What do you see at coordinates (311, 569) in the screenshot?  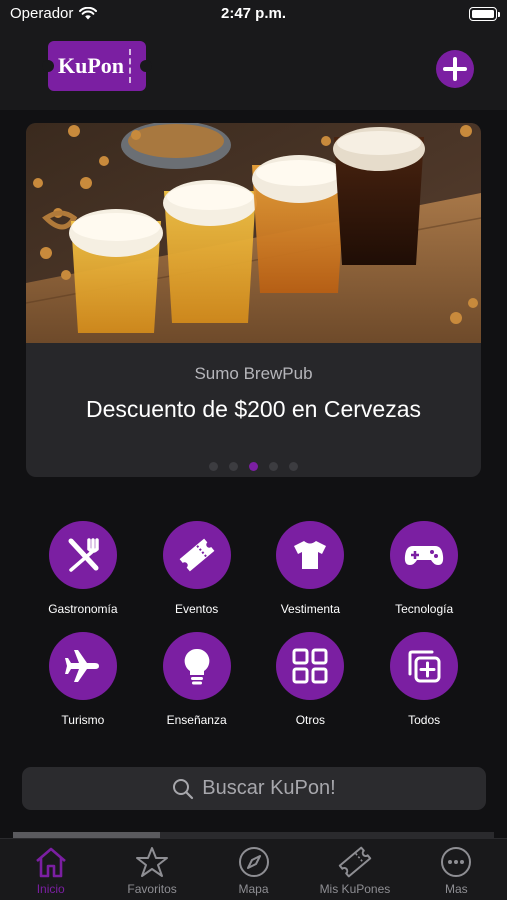 I see `category-vestimenta: Vestimenta` at bounding box center [311, 569].